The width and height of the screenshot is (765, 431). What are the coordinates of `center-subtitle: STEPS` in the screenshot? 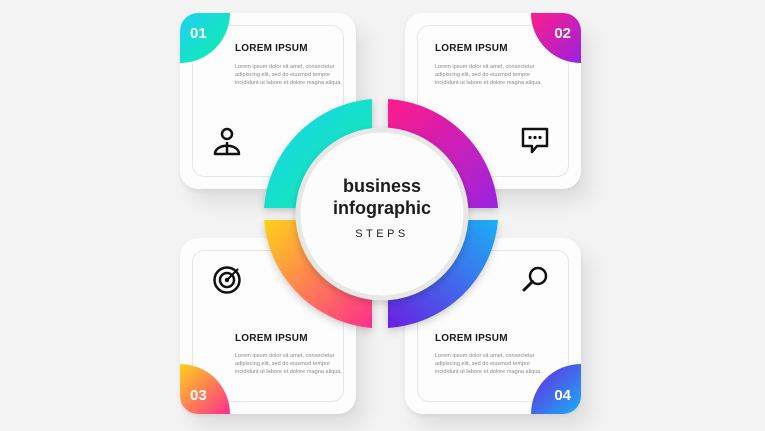 It's located at (382, 234).